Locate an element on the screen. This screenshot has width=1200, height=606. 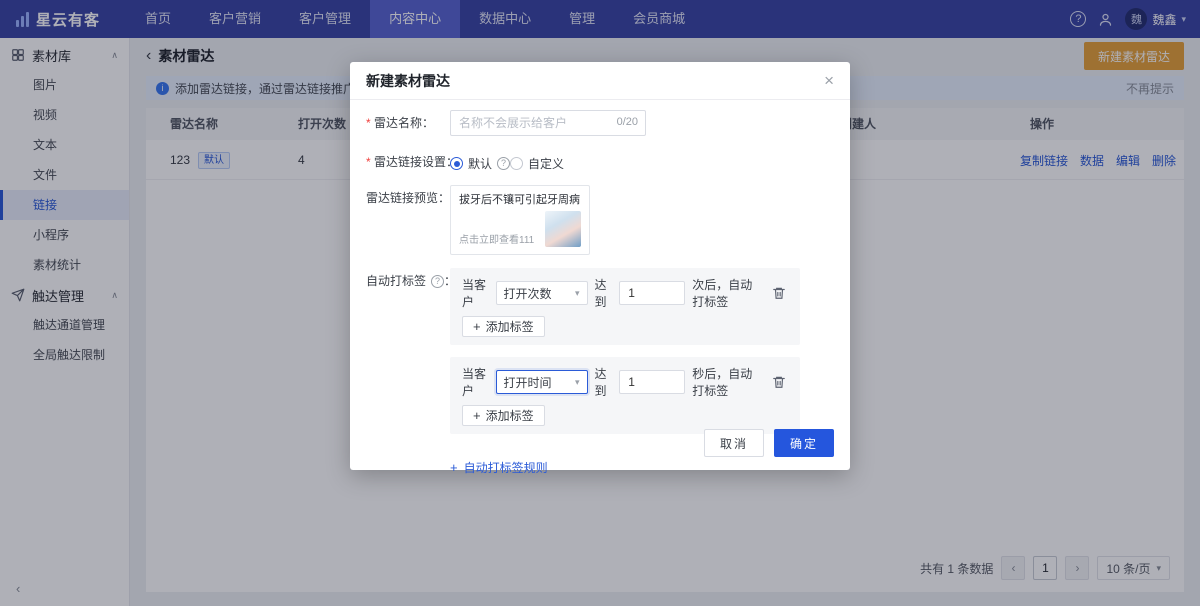
radio-default-label: 默认 is located at coordinates (480, 164).